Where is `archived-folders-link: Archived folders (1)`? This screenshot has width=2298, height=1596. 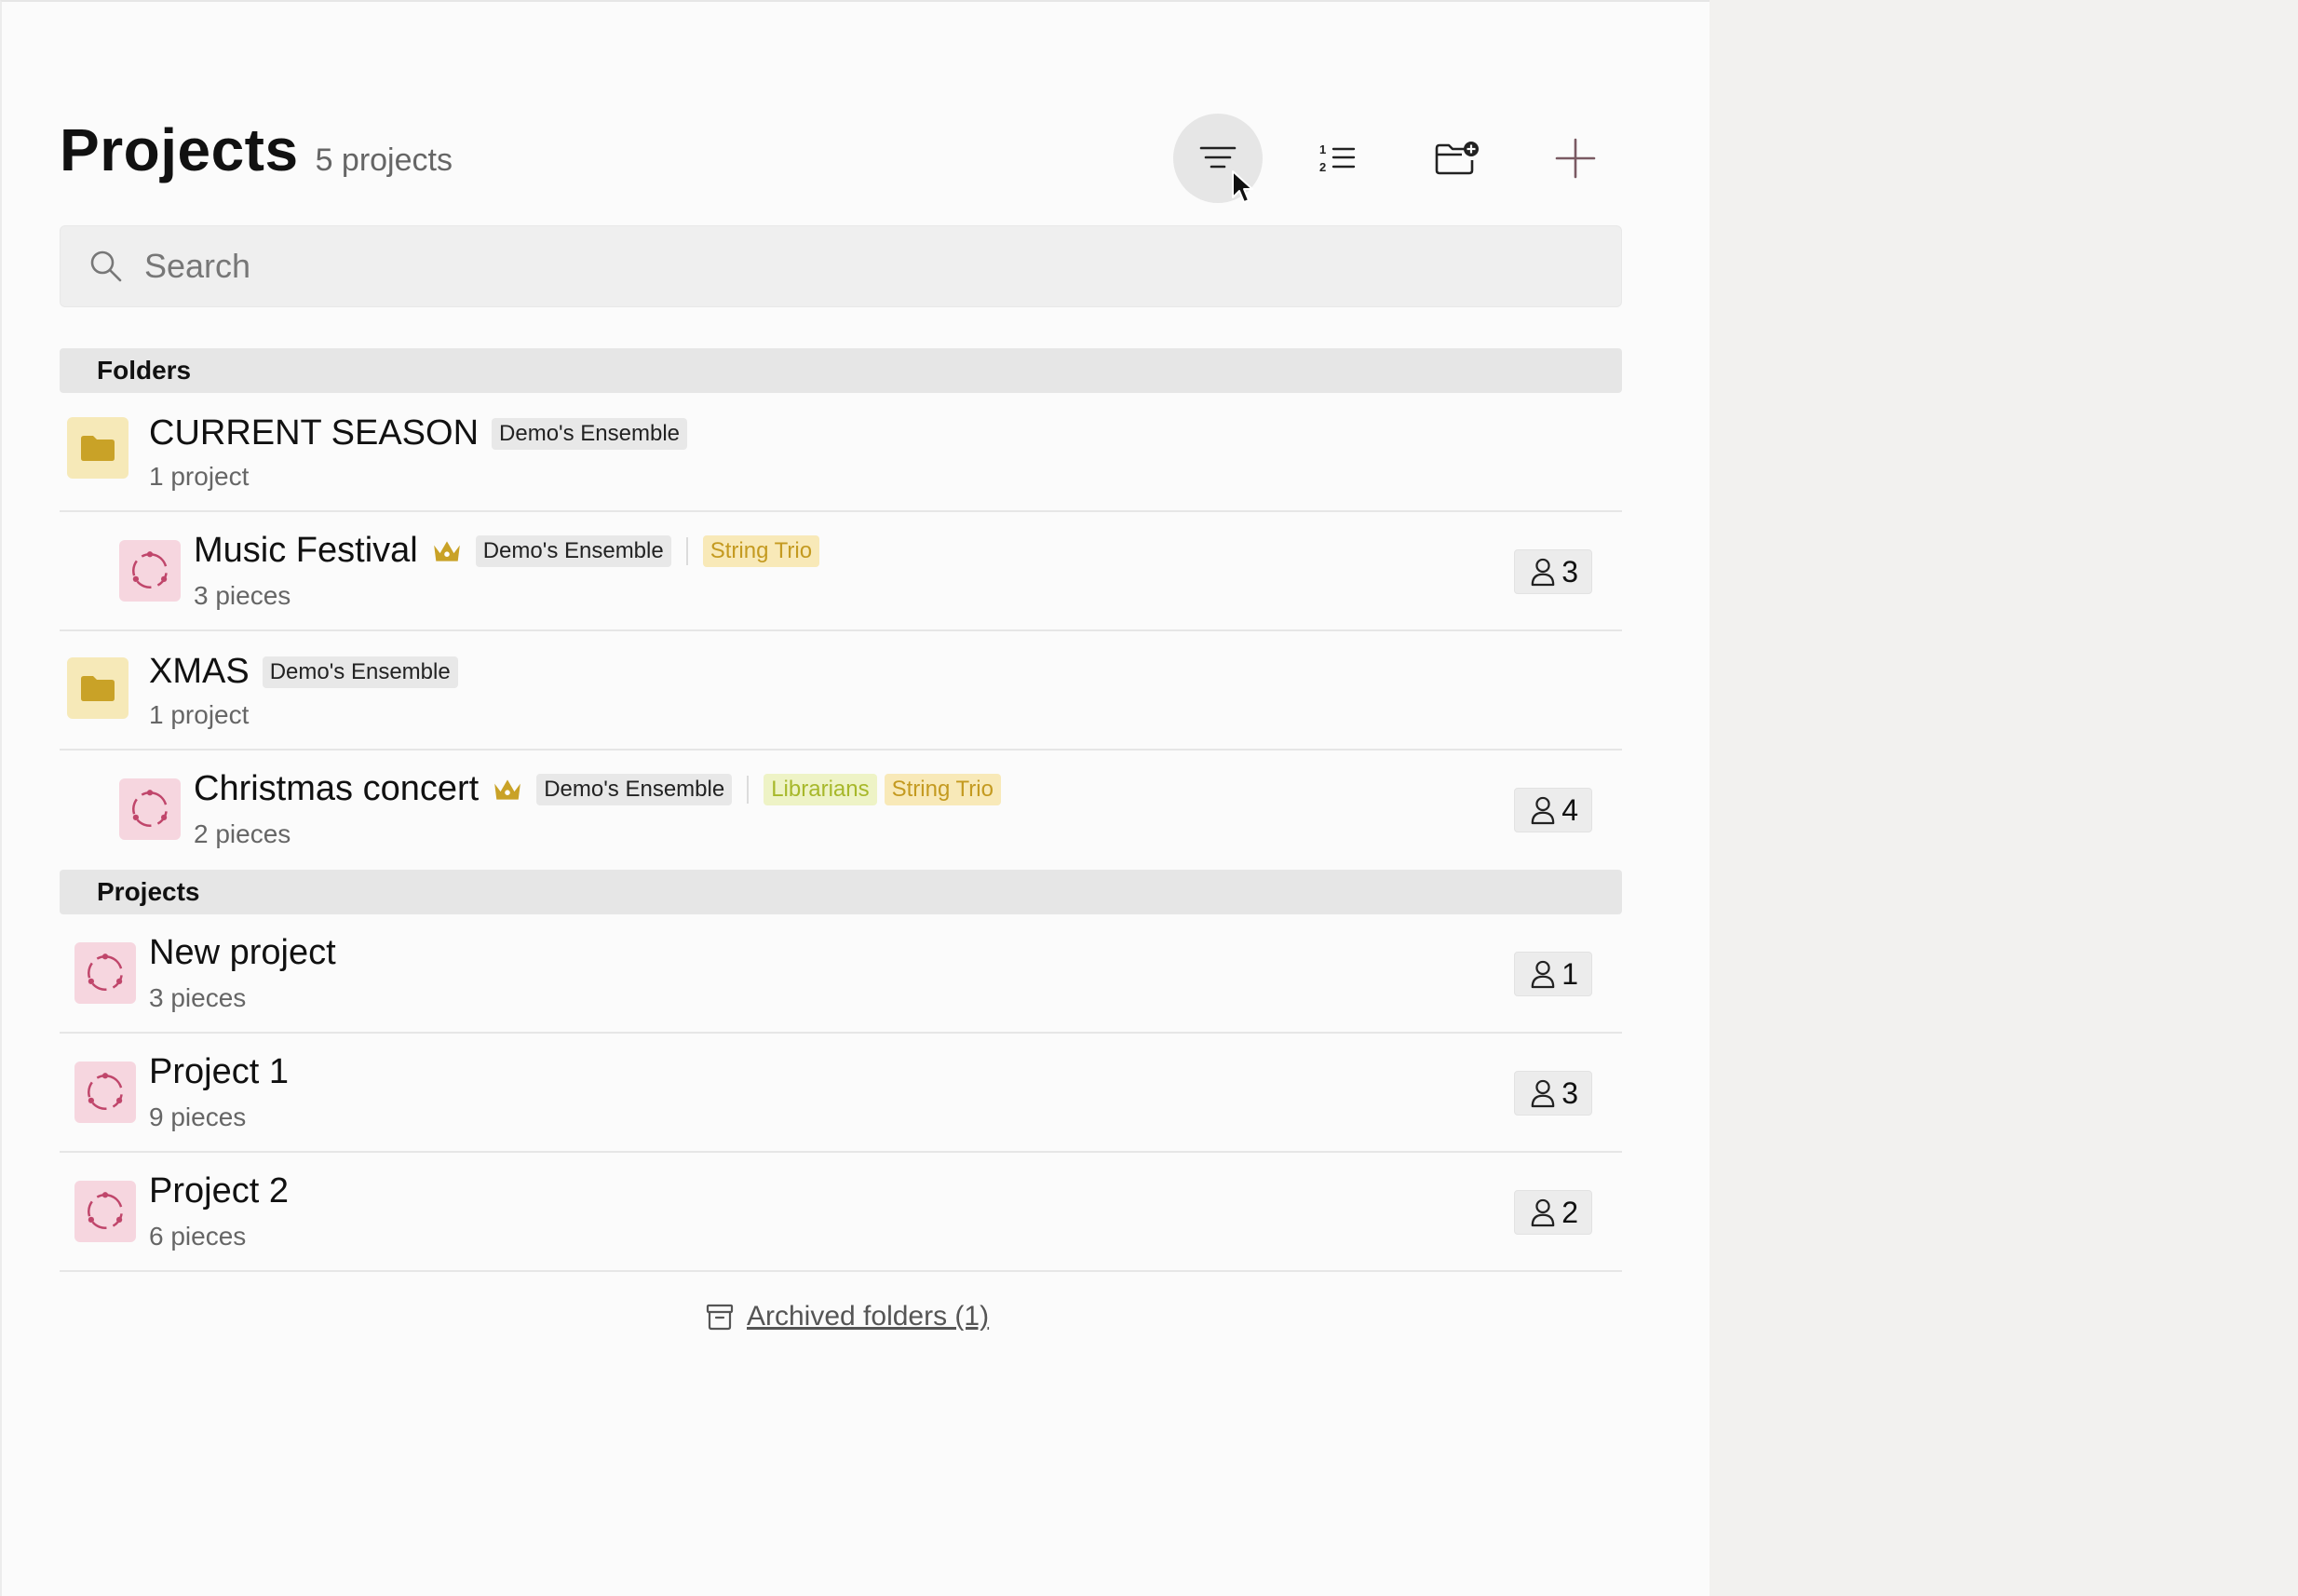
archived-folders-link: Archived folders (1) is located at coordinates (868, 1316).